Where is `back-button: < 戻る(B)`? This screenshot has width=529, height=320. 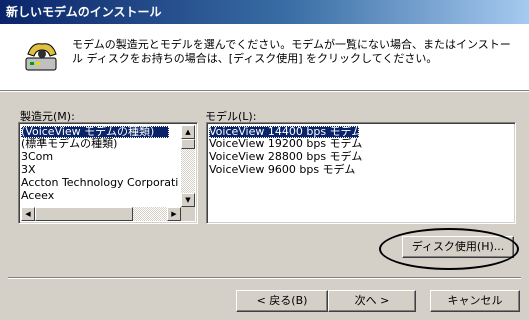
back-button: < 戻る(B) is located at coordinates (282, 301).